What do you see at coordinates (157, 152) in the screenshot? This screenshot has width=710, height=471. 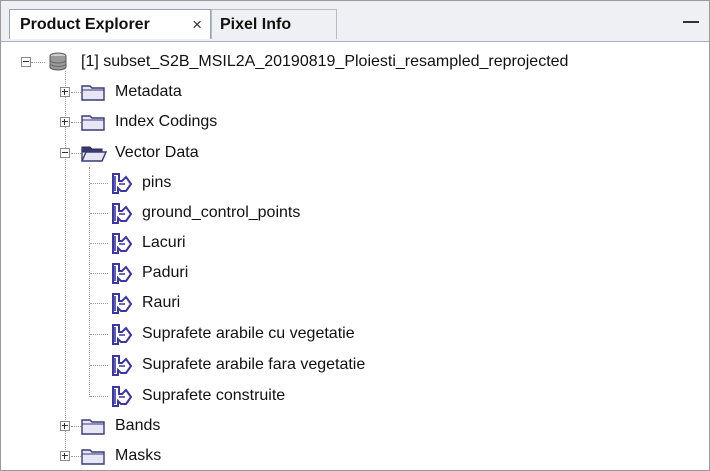 I see `tree-item-label: Vector Data` at bounding box center [157, 152].